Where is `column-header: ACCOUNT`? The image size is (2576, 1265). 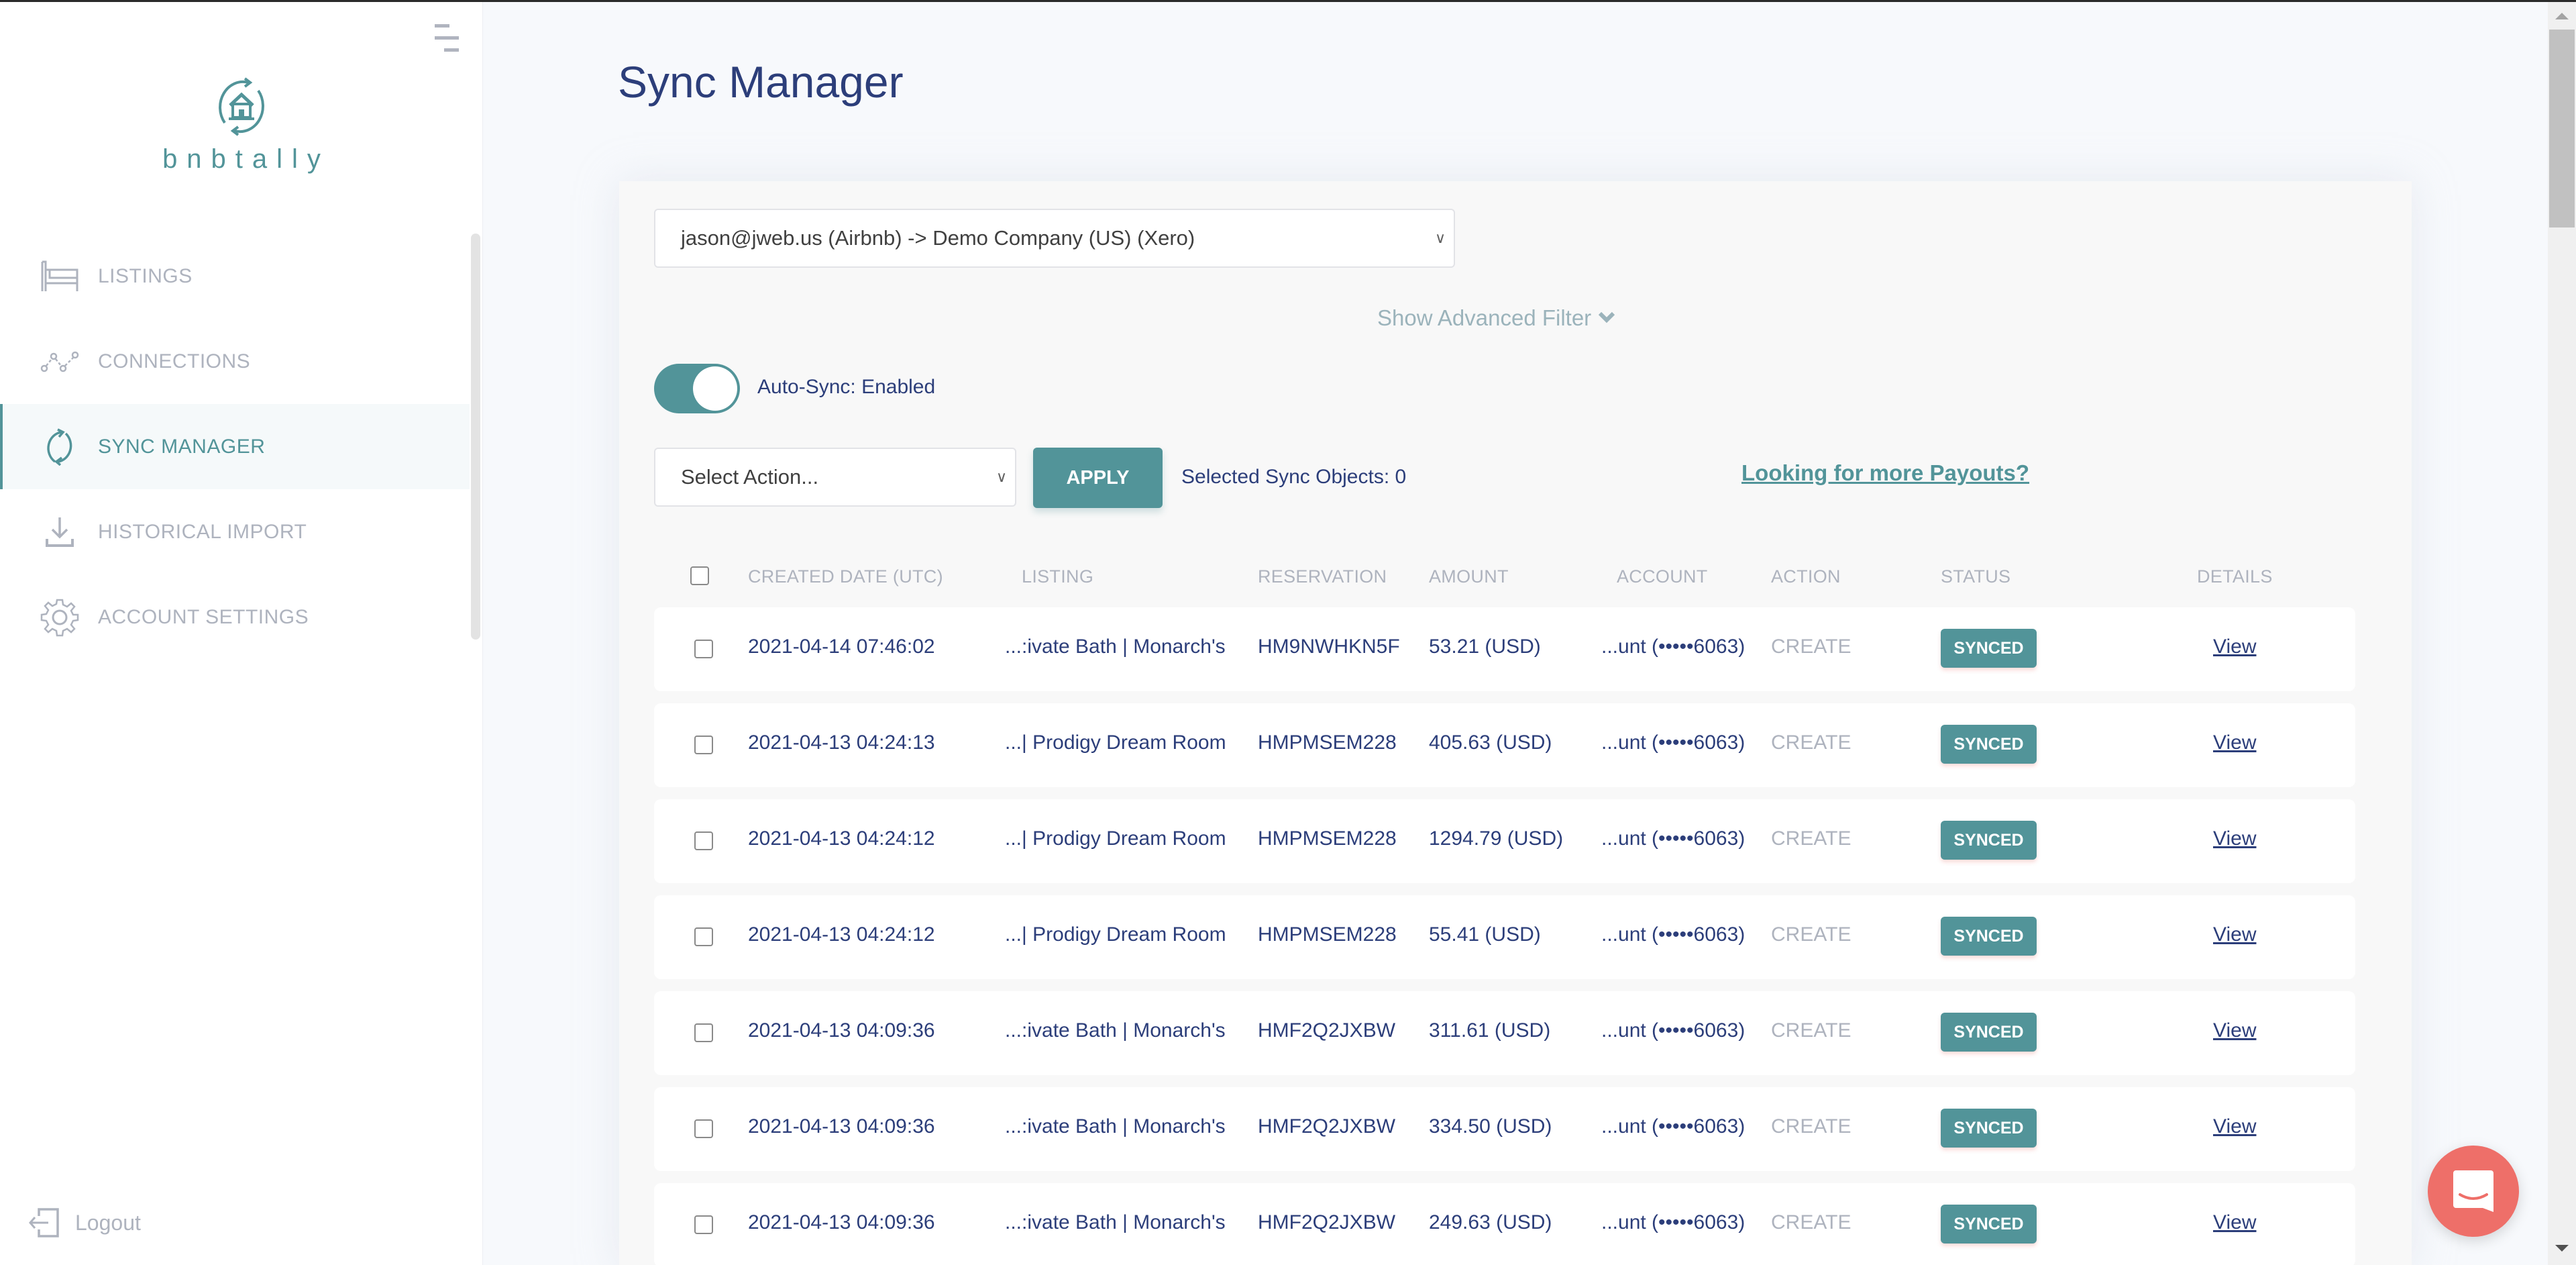
column-header: ACCOUNT is located at coordinates (1662, 577).